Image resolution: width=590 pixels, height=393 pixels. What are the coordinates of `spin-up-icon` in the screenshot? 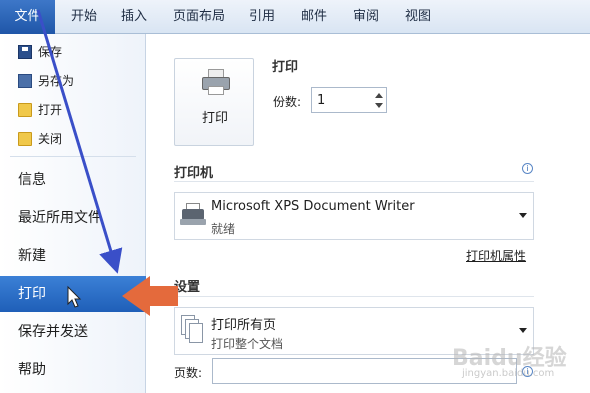 It's located at (379, 95).